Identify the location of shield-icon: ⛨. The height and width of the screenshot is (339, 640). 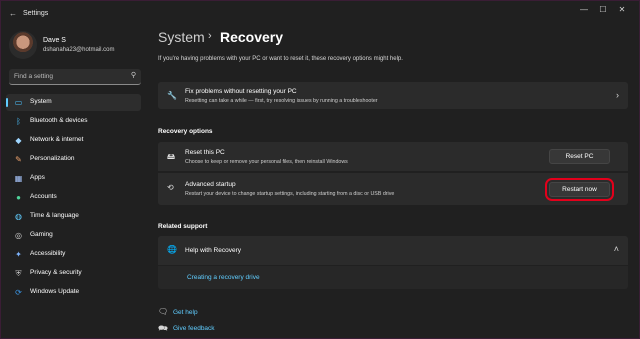
(18, 273).